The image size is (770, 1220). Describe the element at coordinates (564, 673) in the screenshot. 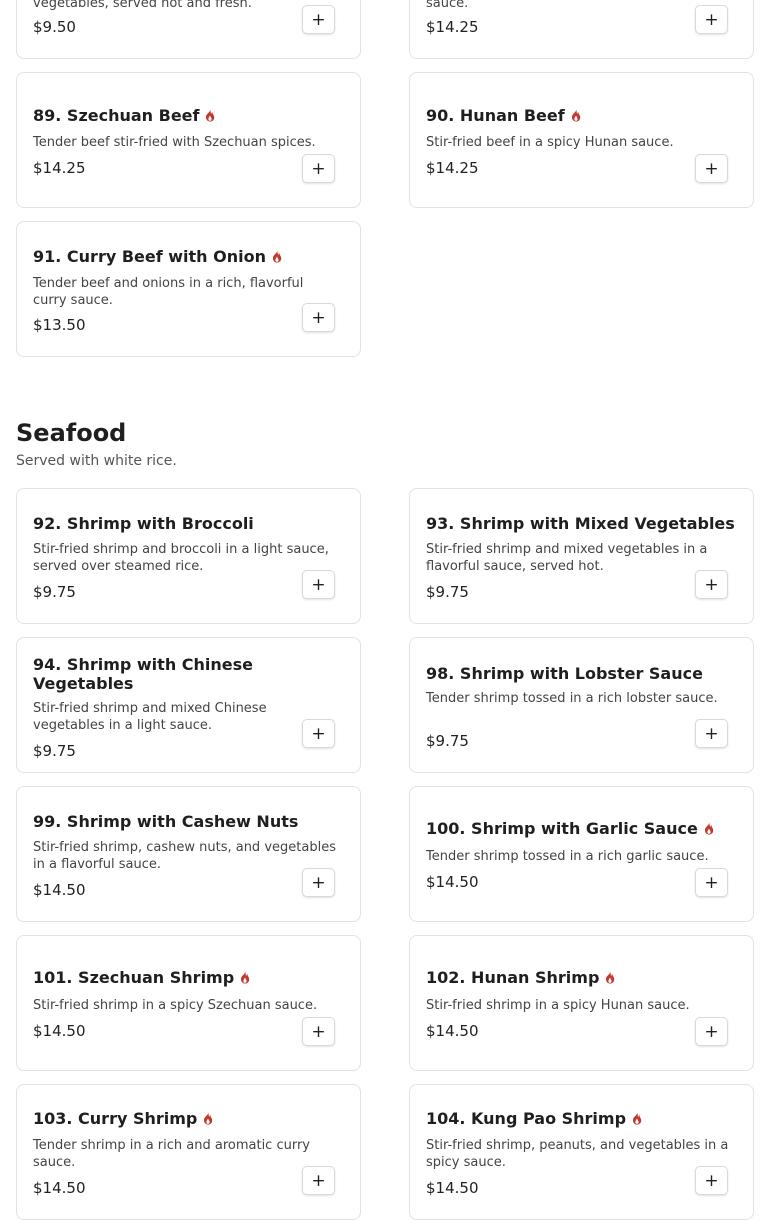

I see `item-title: 98. Shrimp with Lobster Sauce` at that location.